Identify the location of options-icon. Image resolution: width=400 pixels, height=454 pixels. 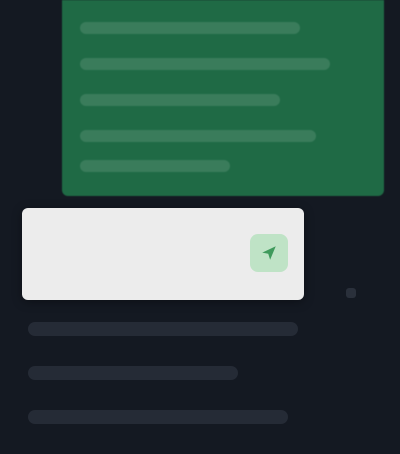
(351, 293).